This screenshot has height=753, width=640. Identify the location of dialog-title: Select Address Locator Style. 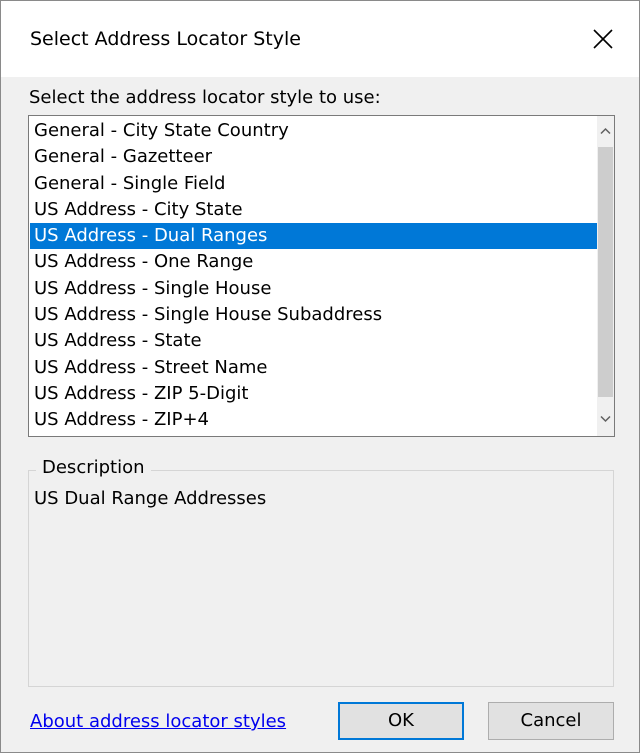
(165, 39).